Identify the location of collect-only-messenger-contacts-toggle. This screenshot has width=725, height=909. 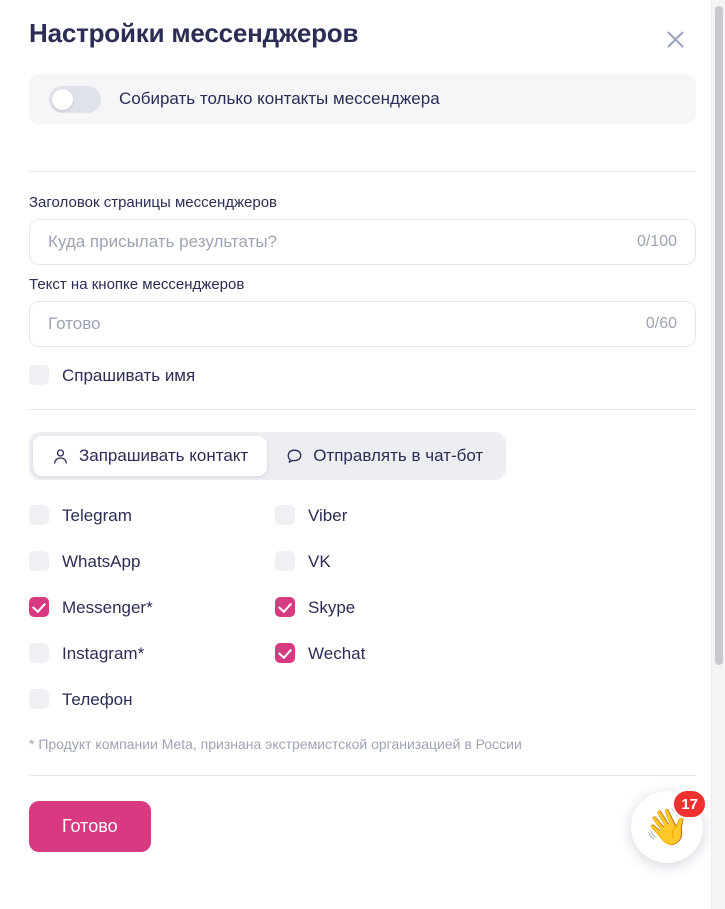
(75, 99).